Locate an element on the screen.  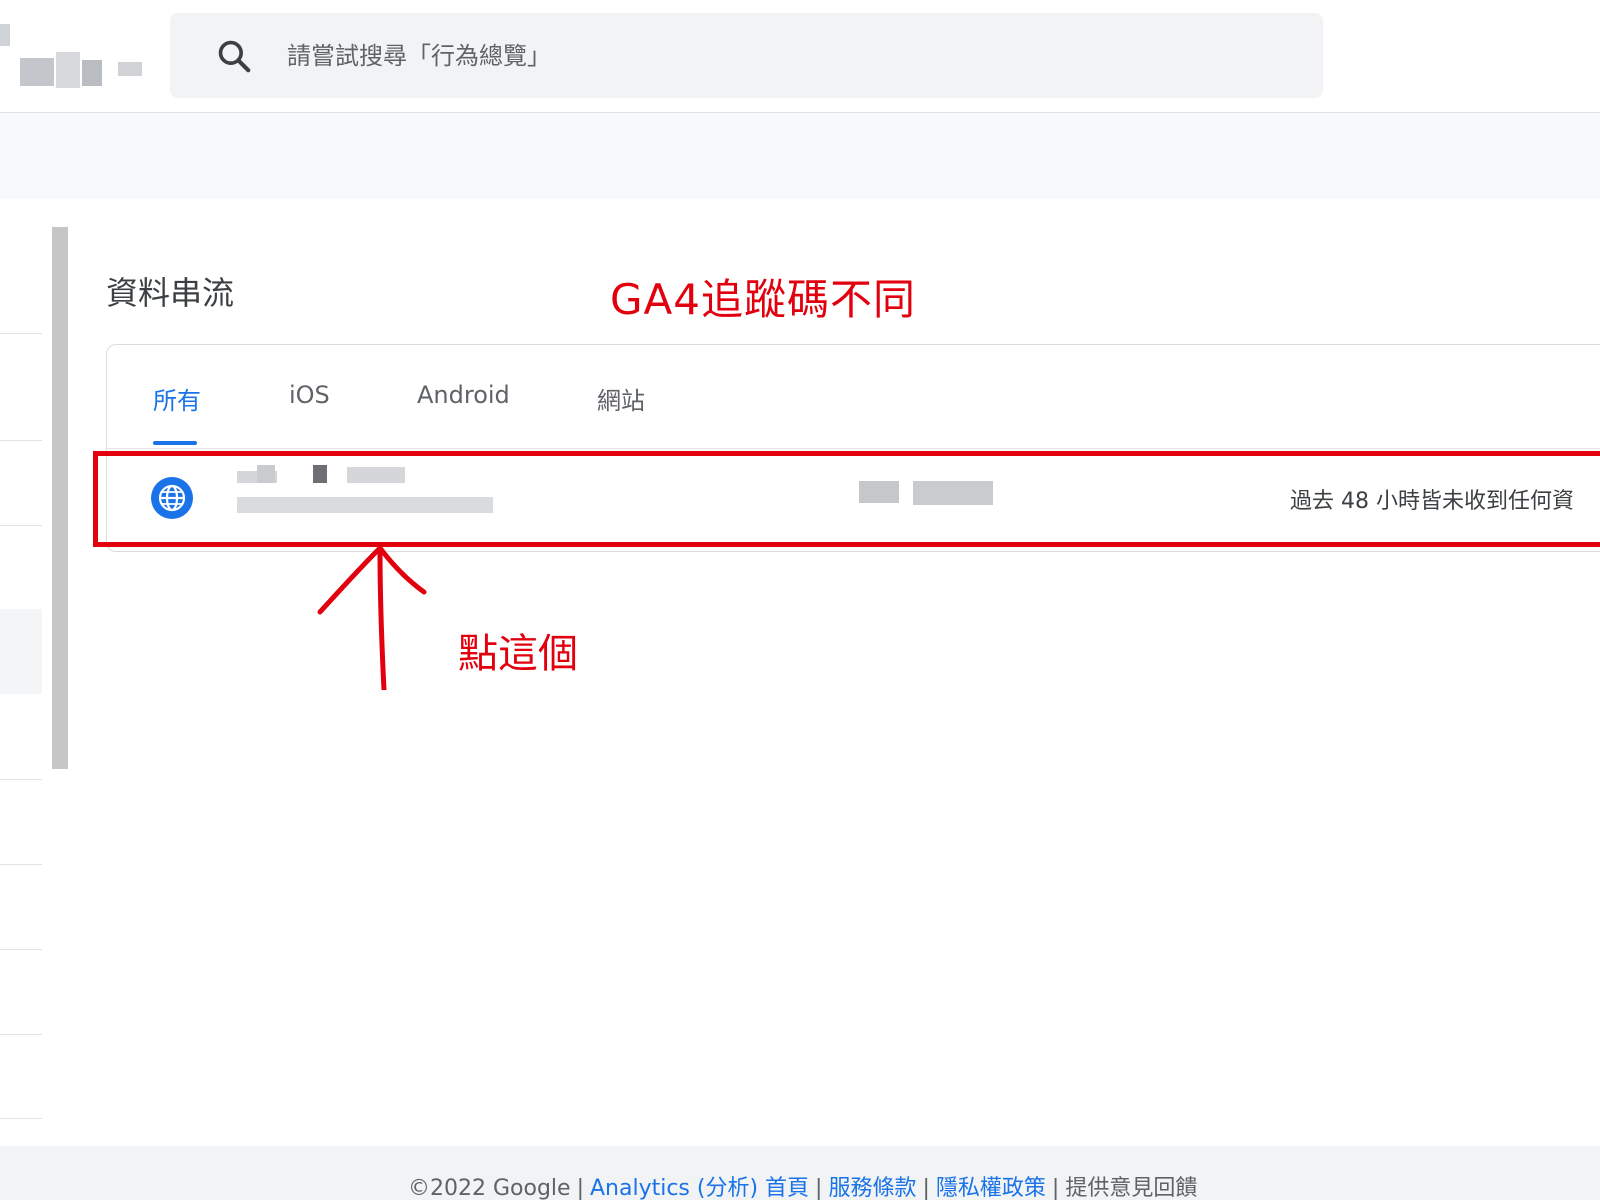
footer-link-terms: 服務條款 is located at coordinates (872, 1188).